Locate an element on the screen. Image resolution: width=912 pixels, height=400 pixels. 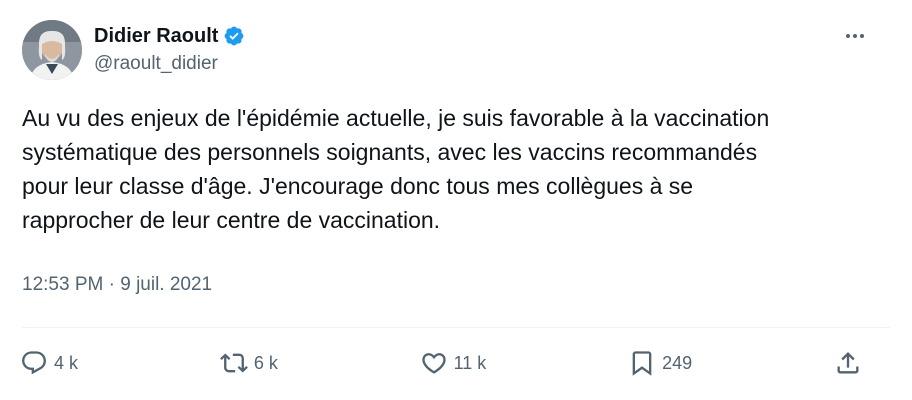
share-icon is located at coordinates (848, 363).